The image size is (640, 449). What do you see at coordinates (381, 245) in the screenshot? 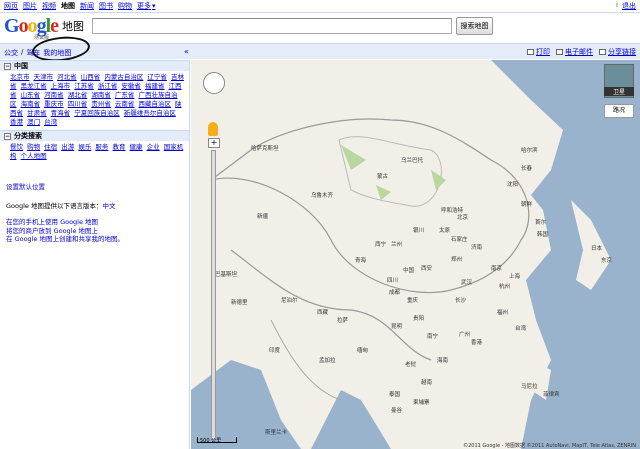
I see `map-place-label: 西宁` at bounding box center [381, 245].